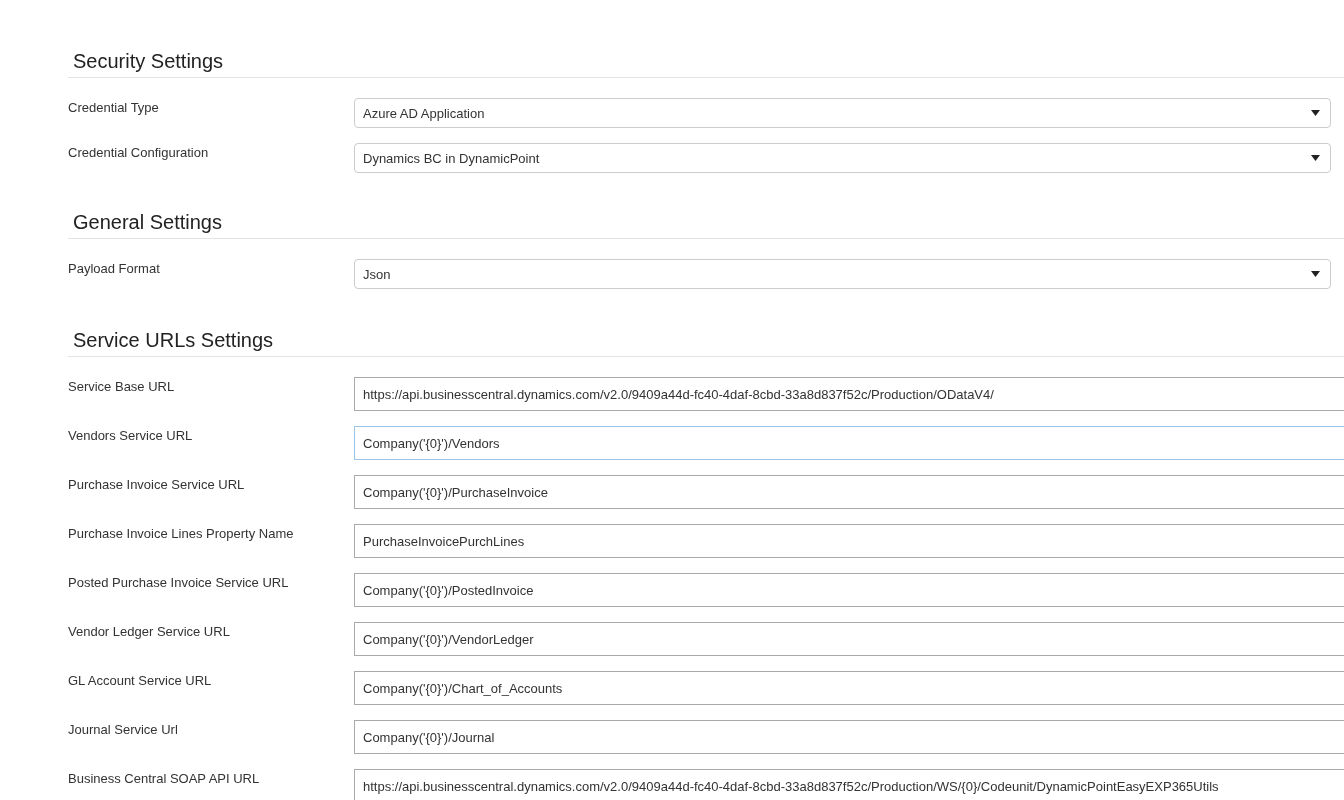  What do you see at coordinates (842, 113) in the screenshot?
I see `dropdown-select: Azure AD Application` at bounding box center [842, 113].